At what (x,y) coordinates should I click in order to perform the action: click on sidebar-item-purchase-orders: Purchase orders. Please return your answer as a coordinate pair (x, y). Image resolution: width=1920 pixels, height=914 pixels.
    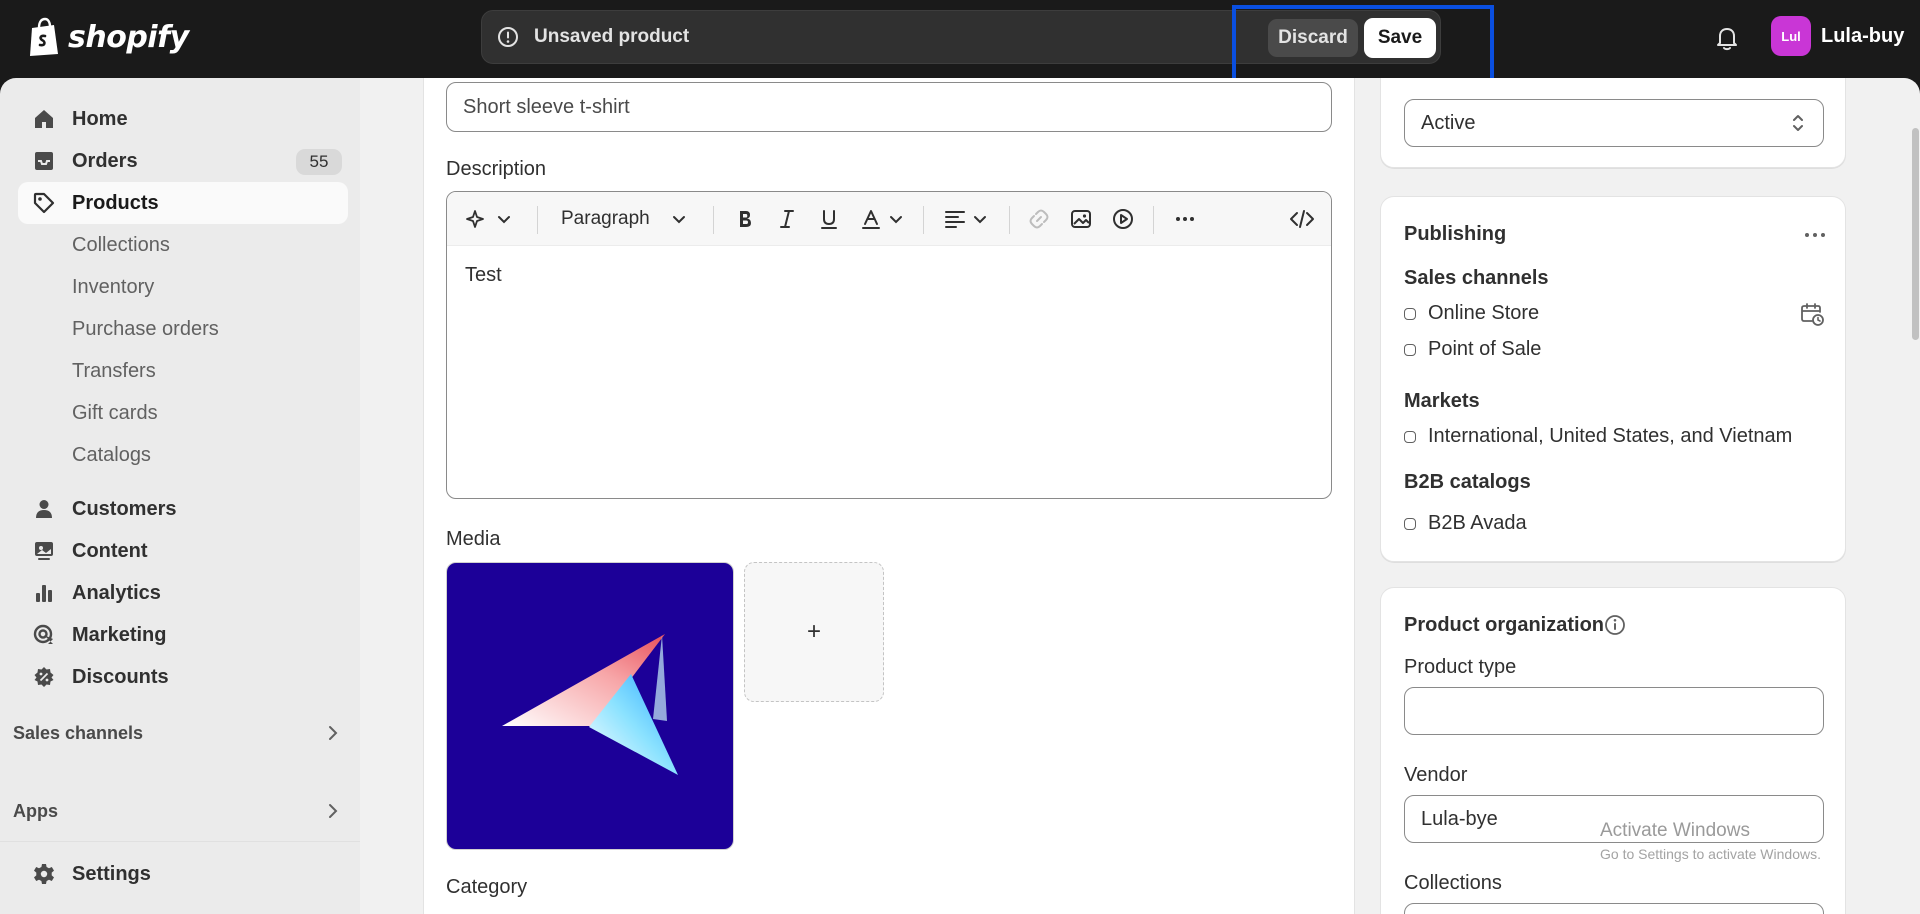
    Looking at the image, I should click on (183, 329).